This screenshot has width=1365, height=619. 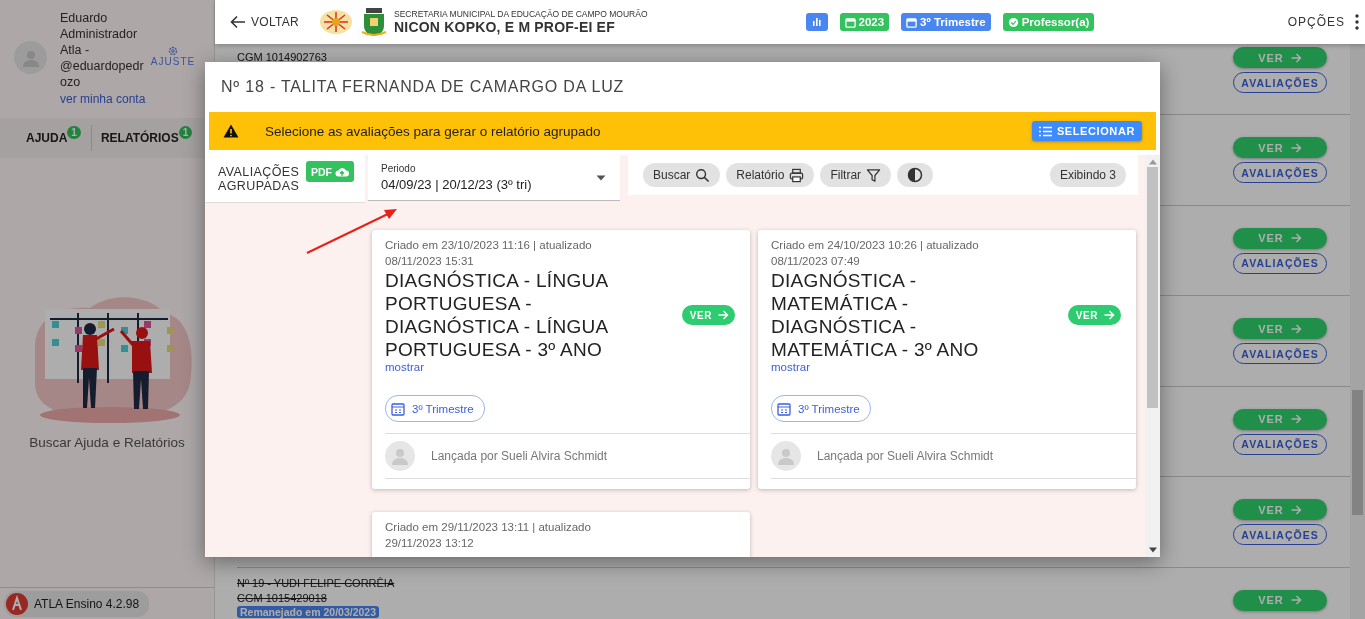 I want to click on toolbar-button: Buscar, so click(x=682, y=175).